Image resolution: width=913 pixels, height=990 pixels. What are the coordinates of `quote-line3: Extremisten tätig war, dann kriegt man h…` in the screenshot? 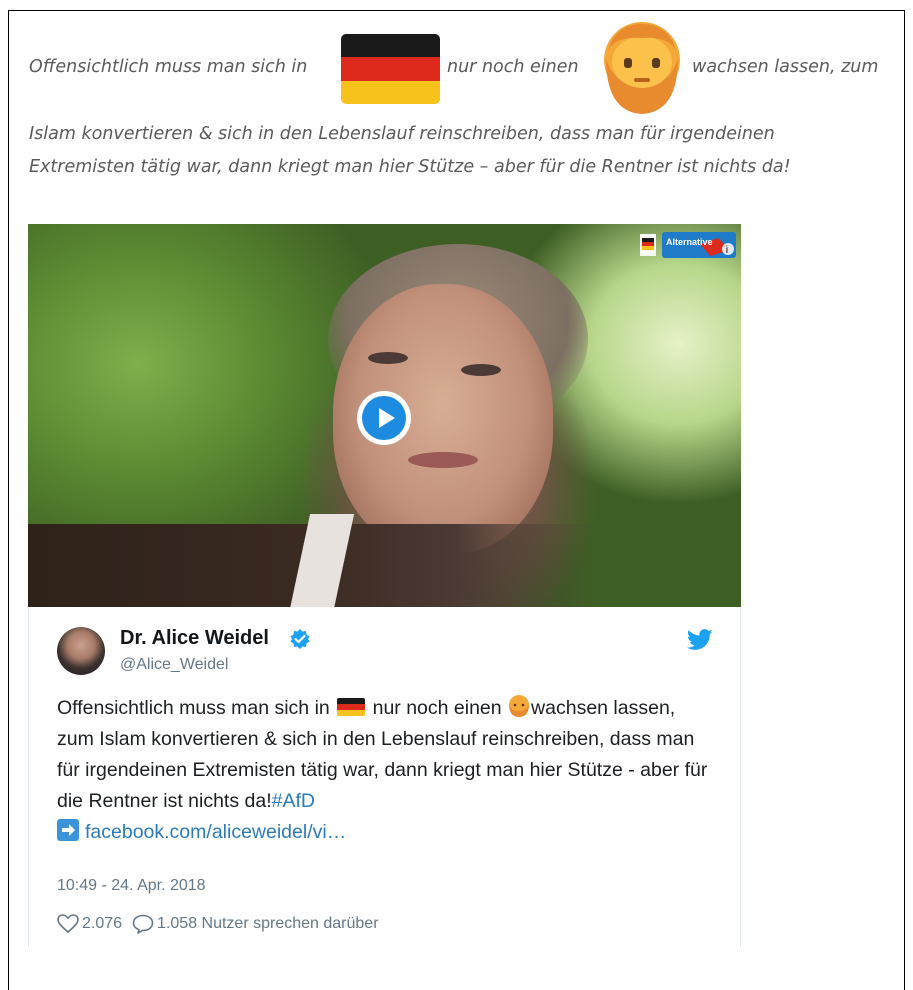 It's located at (410, 167).